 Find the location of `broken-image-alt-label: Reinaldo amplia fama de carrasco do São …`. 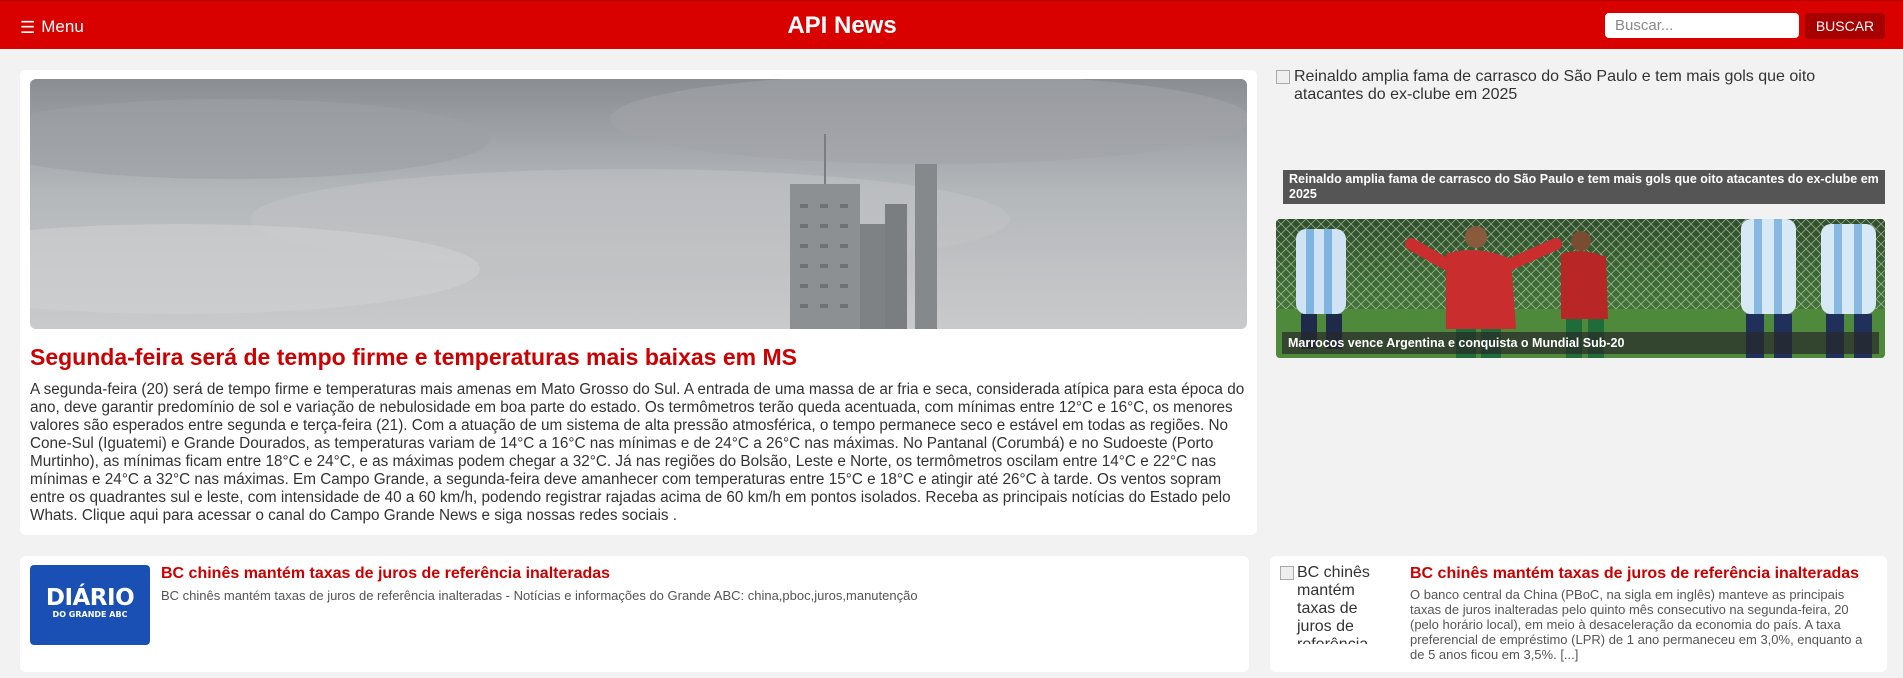

broken-image-alt-label: Reinaldo amplia fama de carrasco do São … is located at coordinates (1555, 85).